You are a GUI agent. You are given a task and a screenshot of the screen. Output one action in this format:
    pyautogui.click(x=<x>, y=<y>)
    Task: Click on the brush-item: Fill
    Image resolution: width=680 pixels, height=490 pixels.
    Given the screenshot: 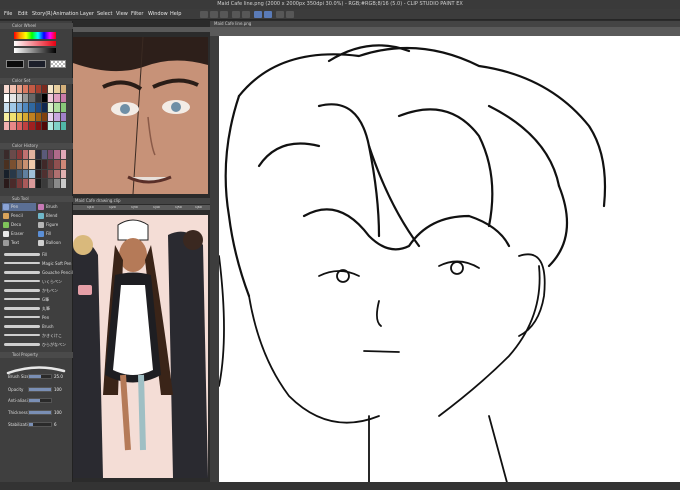 What is the action you would take?
    pyautogui.click(x=37, y=254)
    